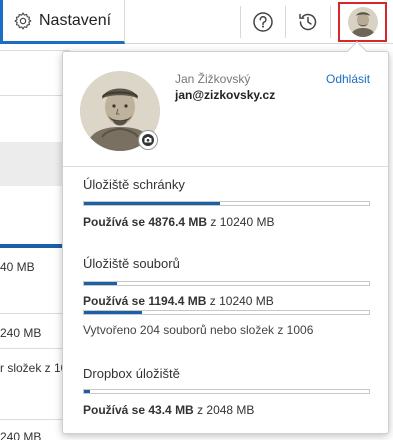  I want to click on avatar, so click(362, 22).